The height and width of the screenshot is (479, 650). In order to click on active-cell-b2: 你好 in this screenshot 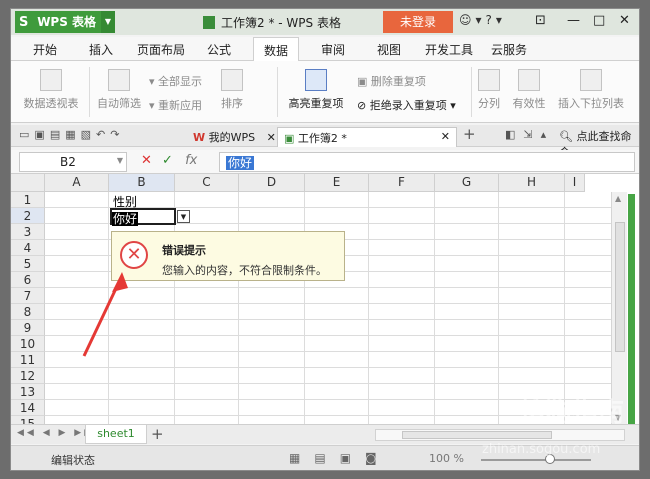, I will do `click(143, 217)`.